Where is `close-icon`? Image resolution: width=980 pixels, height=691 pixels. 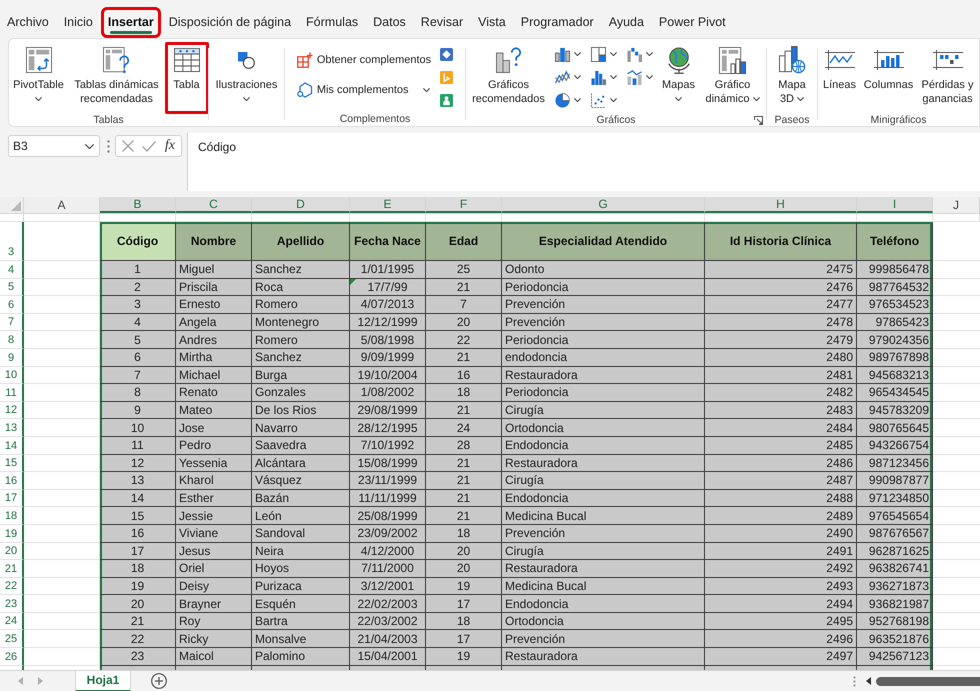
close-icon is located at coordinates (128, 146).